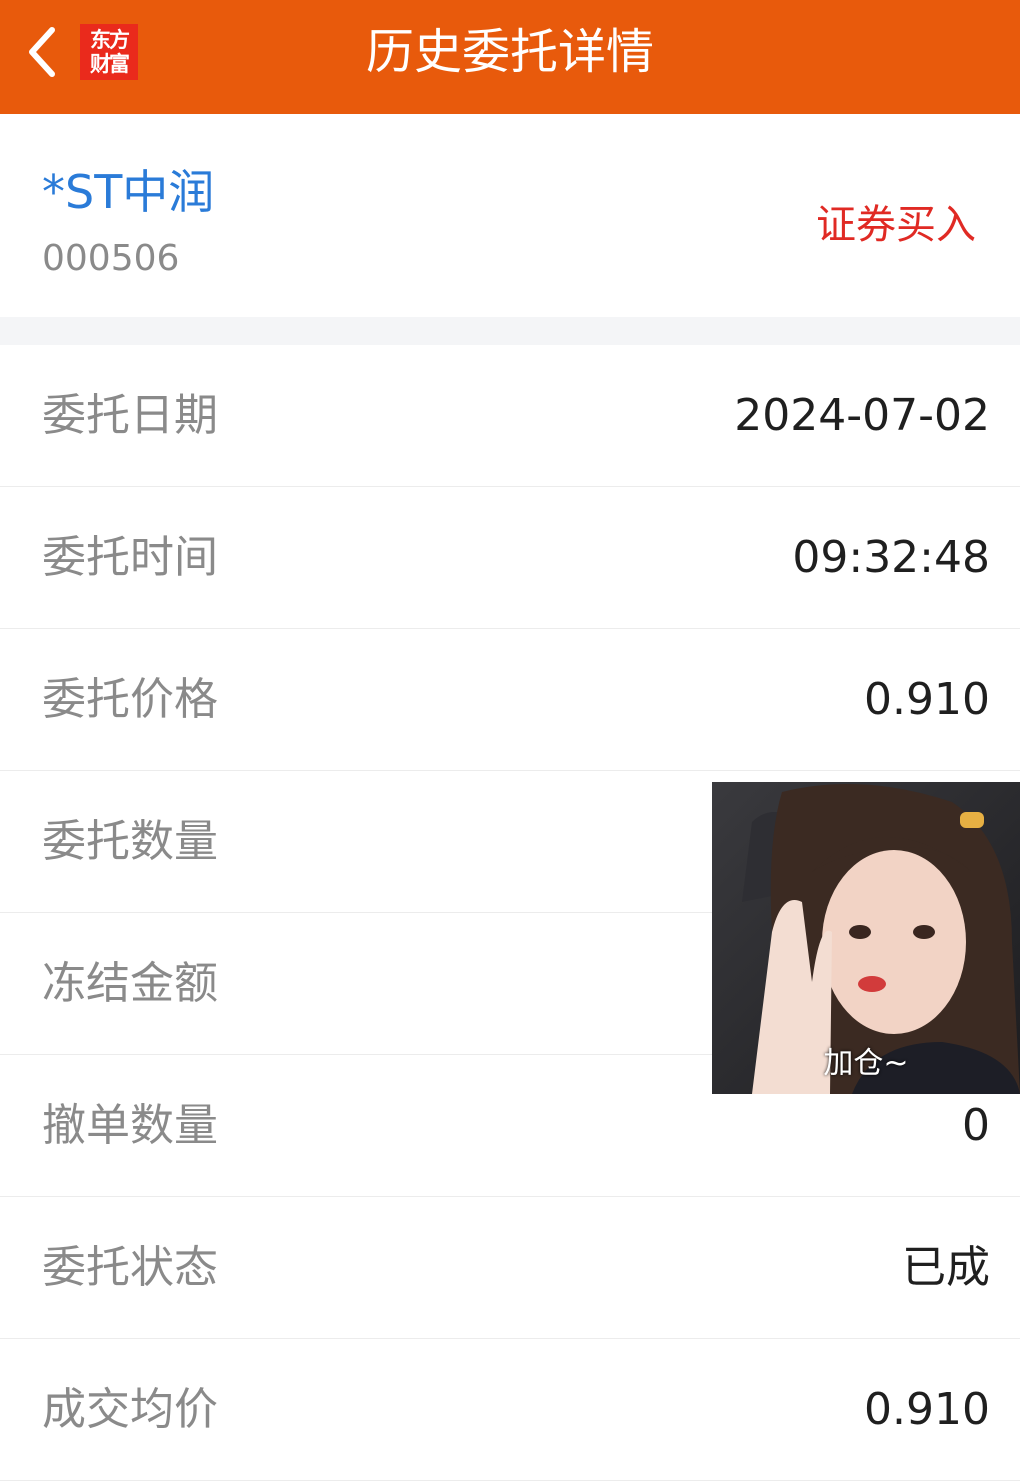 The height and width of the screenshot is (1483, 1020). What do you see at coordinates (130, 983) in the screenshot?
I see `detail-label: 冻结金额` at bounding box center [130, 983].